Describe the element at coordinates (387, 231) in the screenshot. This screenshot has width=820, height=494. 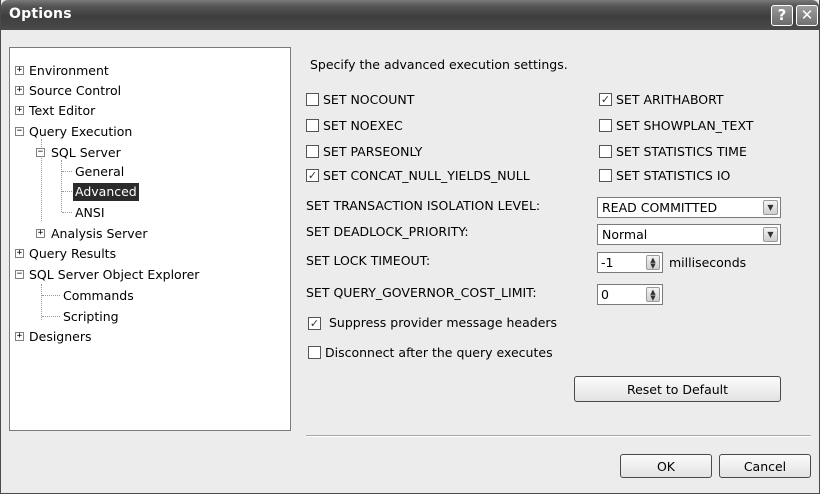
I see `deadlock-priority-label: SET DEADLOCK_PRIORITY:` at that location.